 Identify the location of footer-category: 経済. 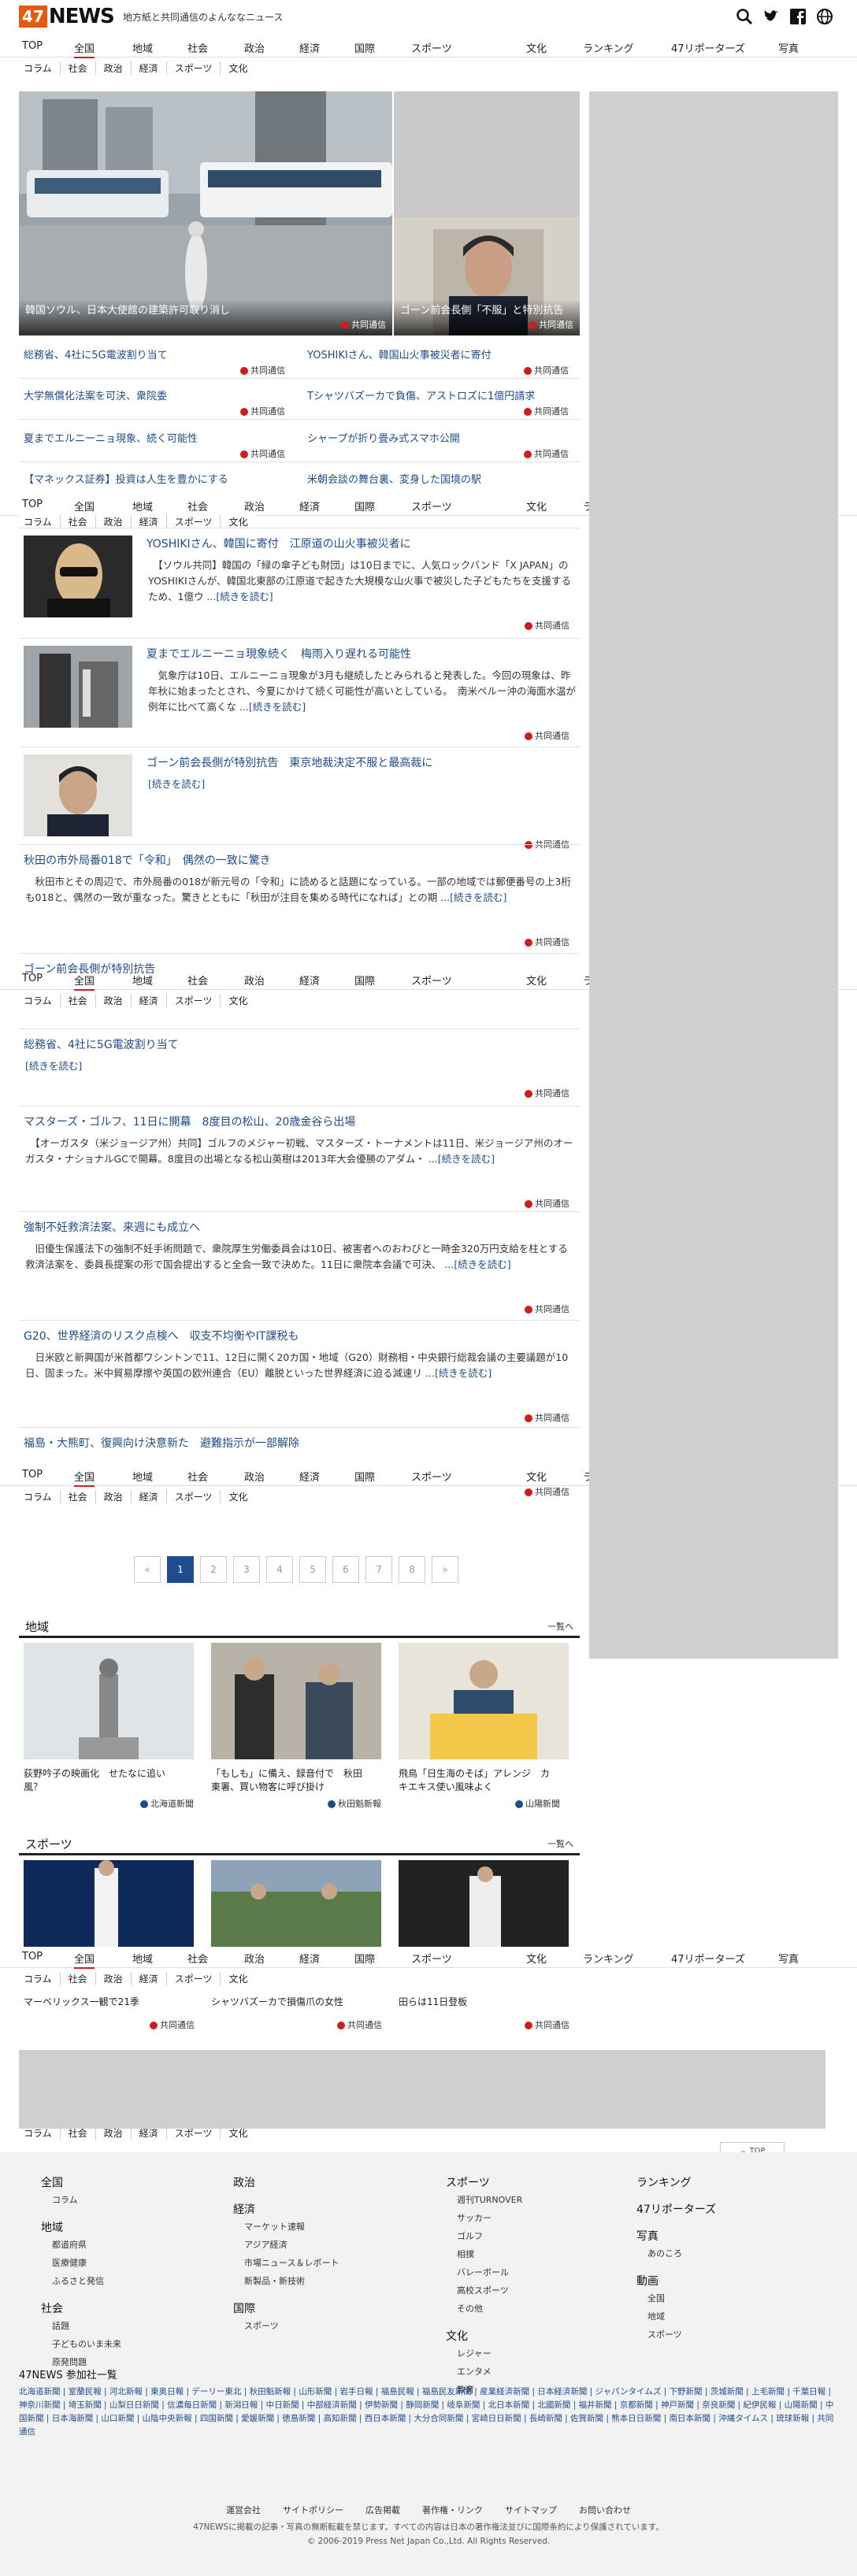
(244, 2209).